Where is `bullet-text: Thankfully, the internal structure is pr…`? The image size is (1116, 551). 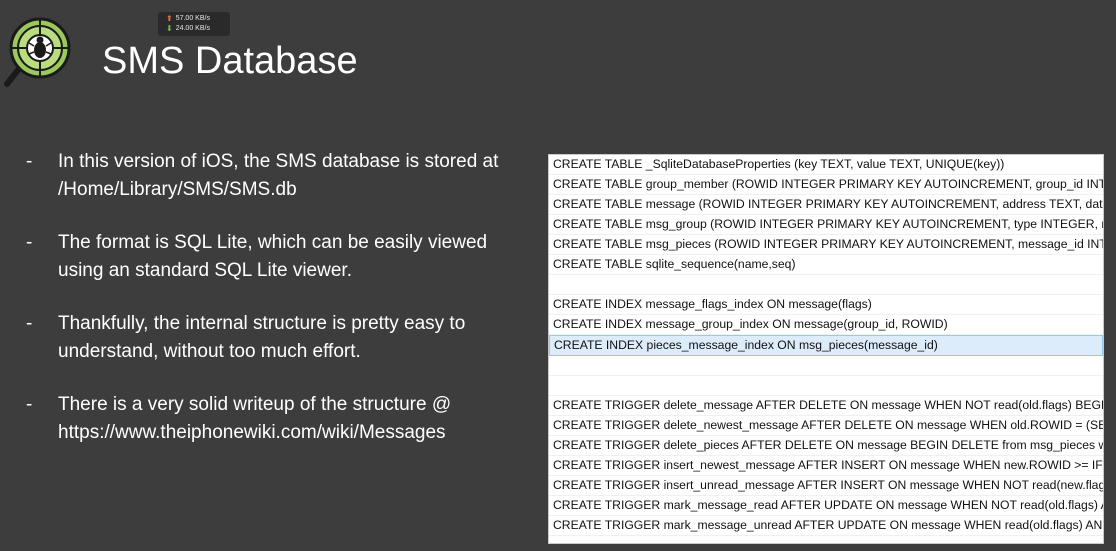 bullet-text: Thankfully, the internal structure is pr… is located at coordinates (262, 337).